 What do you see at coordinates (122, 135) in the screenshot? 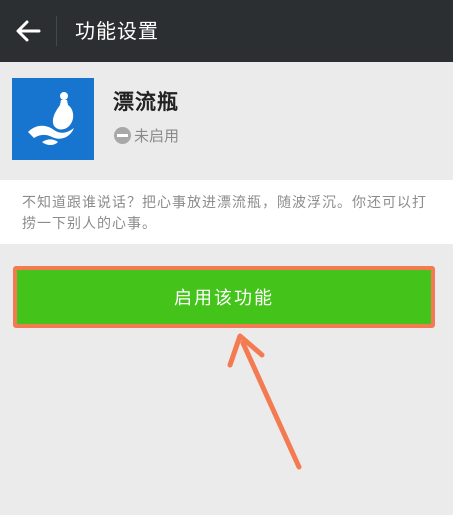
I see `disabled-minus-icon` at bounding box center [122, 135].